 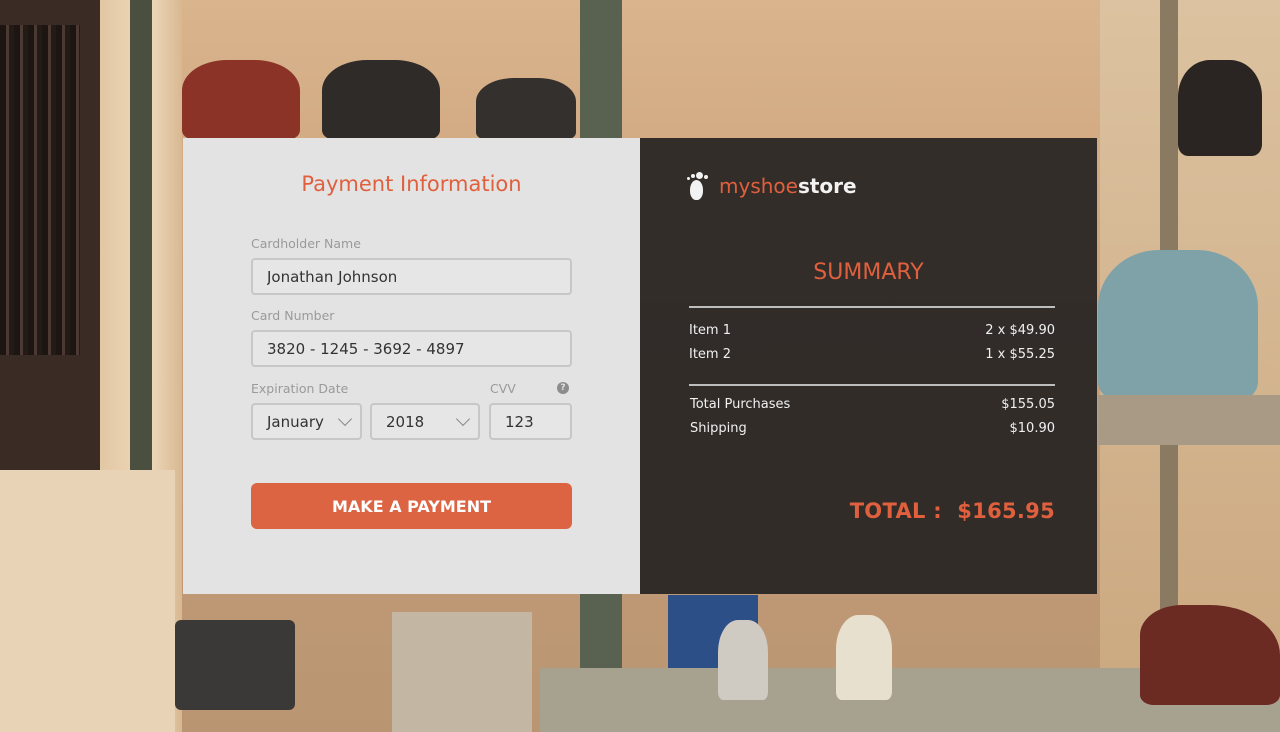 I want to click on cardholder-name-field, so click(x=411, y=276).